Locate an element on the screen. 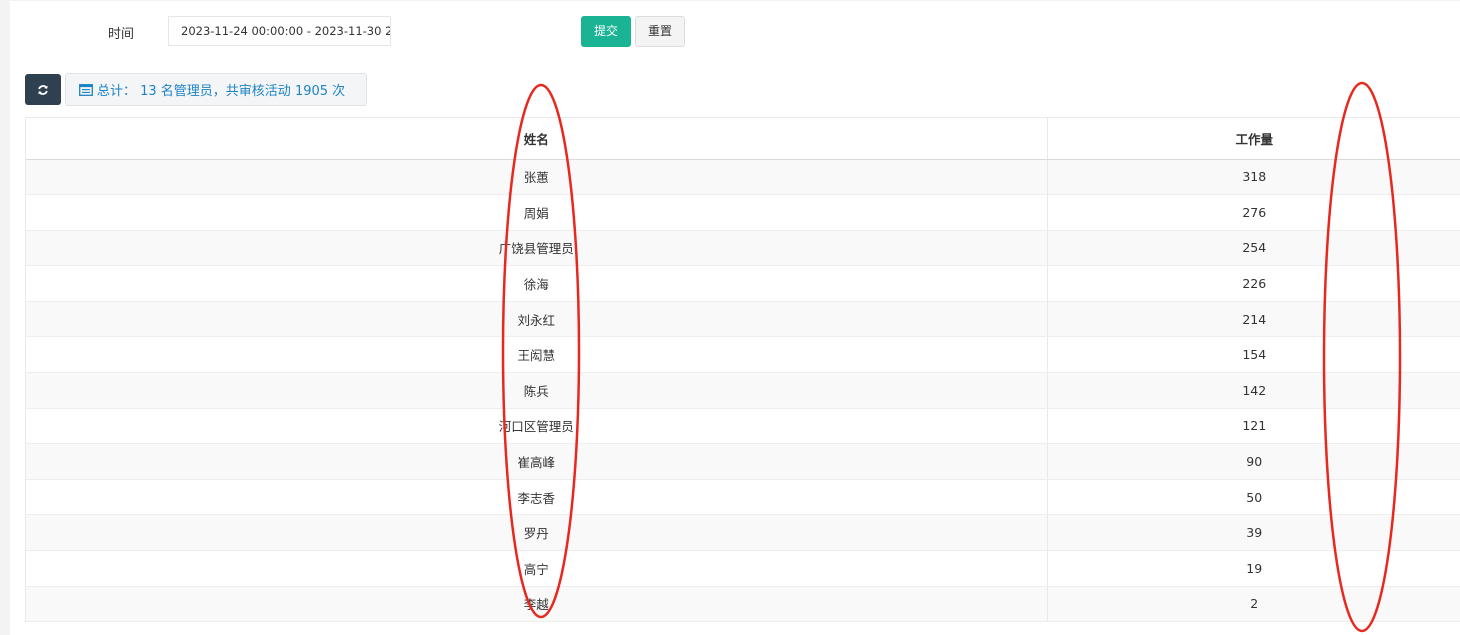  column-header-name: 姓名 is located at coordinates (537, 139).